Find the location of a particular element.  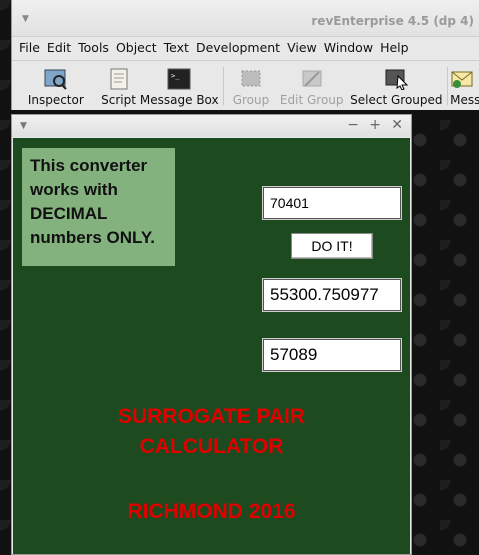

select-grouped-button: Select Grouped is located at coordinates (397, 86).